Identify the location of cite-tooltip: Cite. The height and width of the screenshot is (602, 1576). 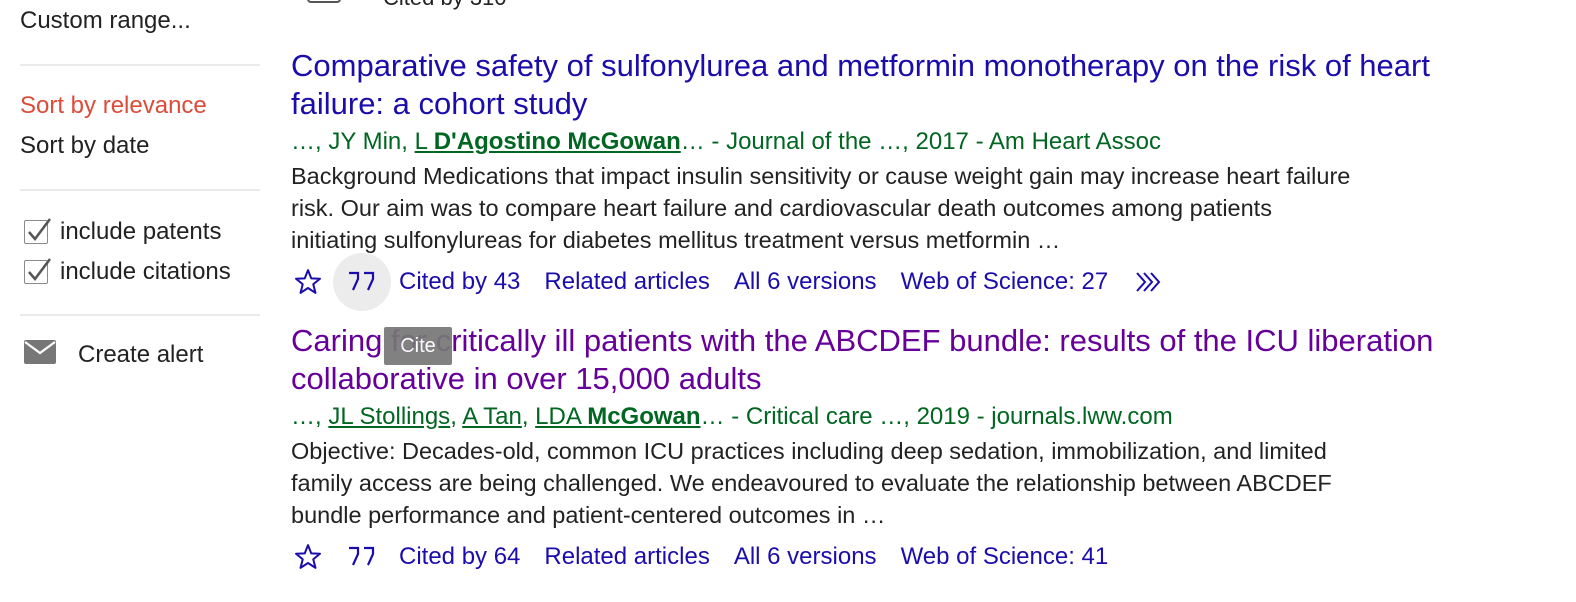
(418, 346).